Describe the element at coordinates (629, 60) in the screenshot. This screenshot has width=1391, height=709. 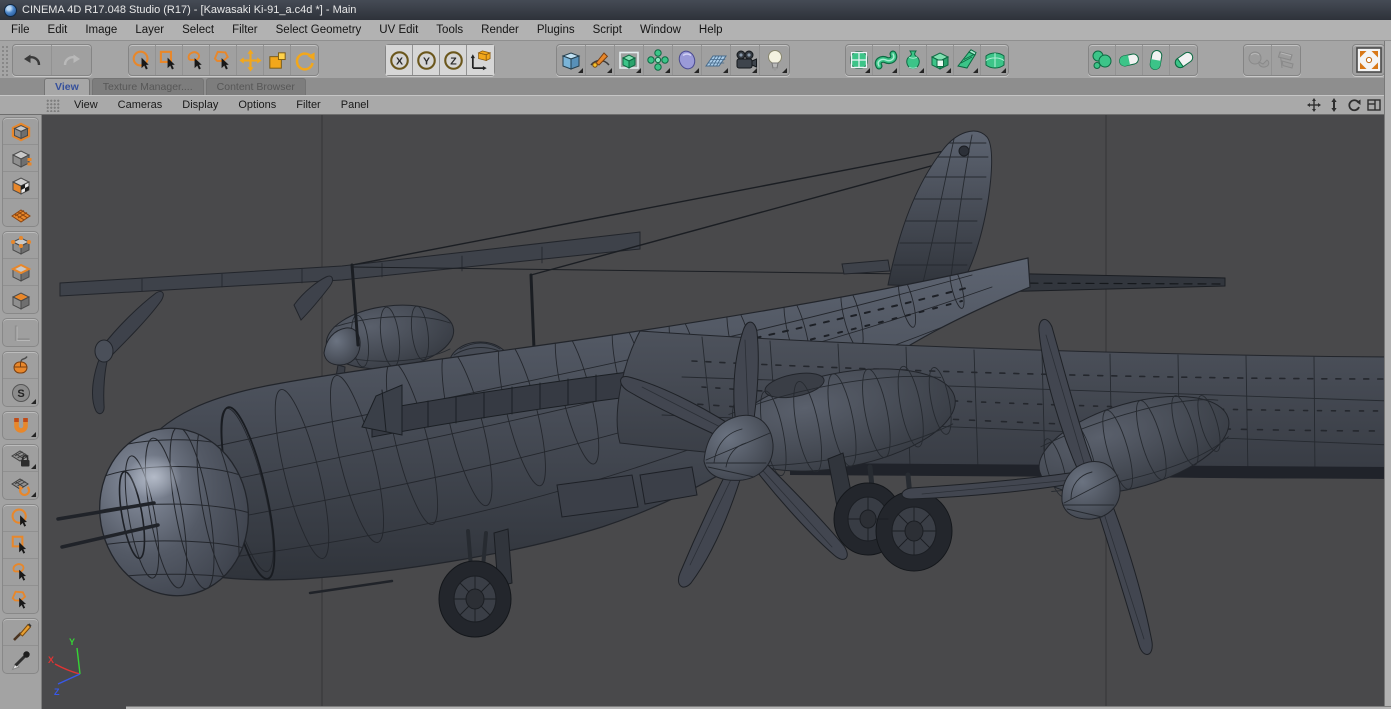
I see `generators-icon` at that location.